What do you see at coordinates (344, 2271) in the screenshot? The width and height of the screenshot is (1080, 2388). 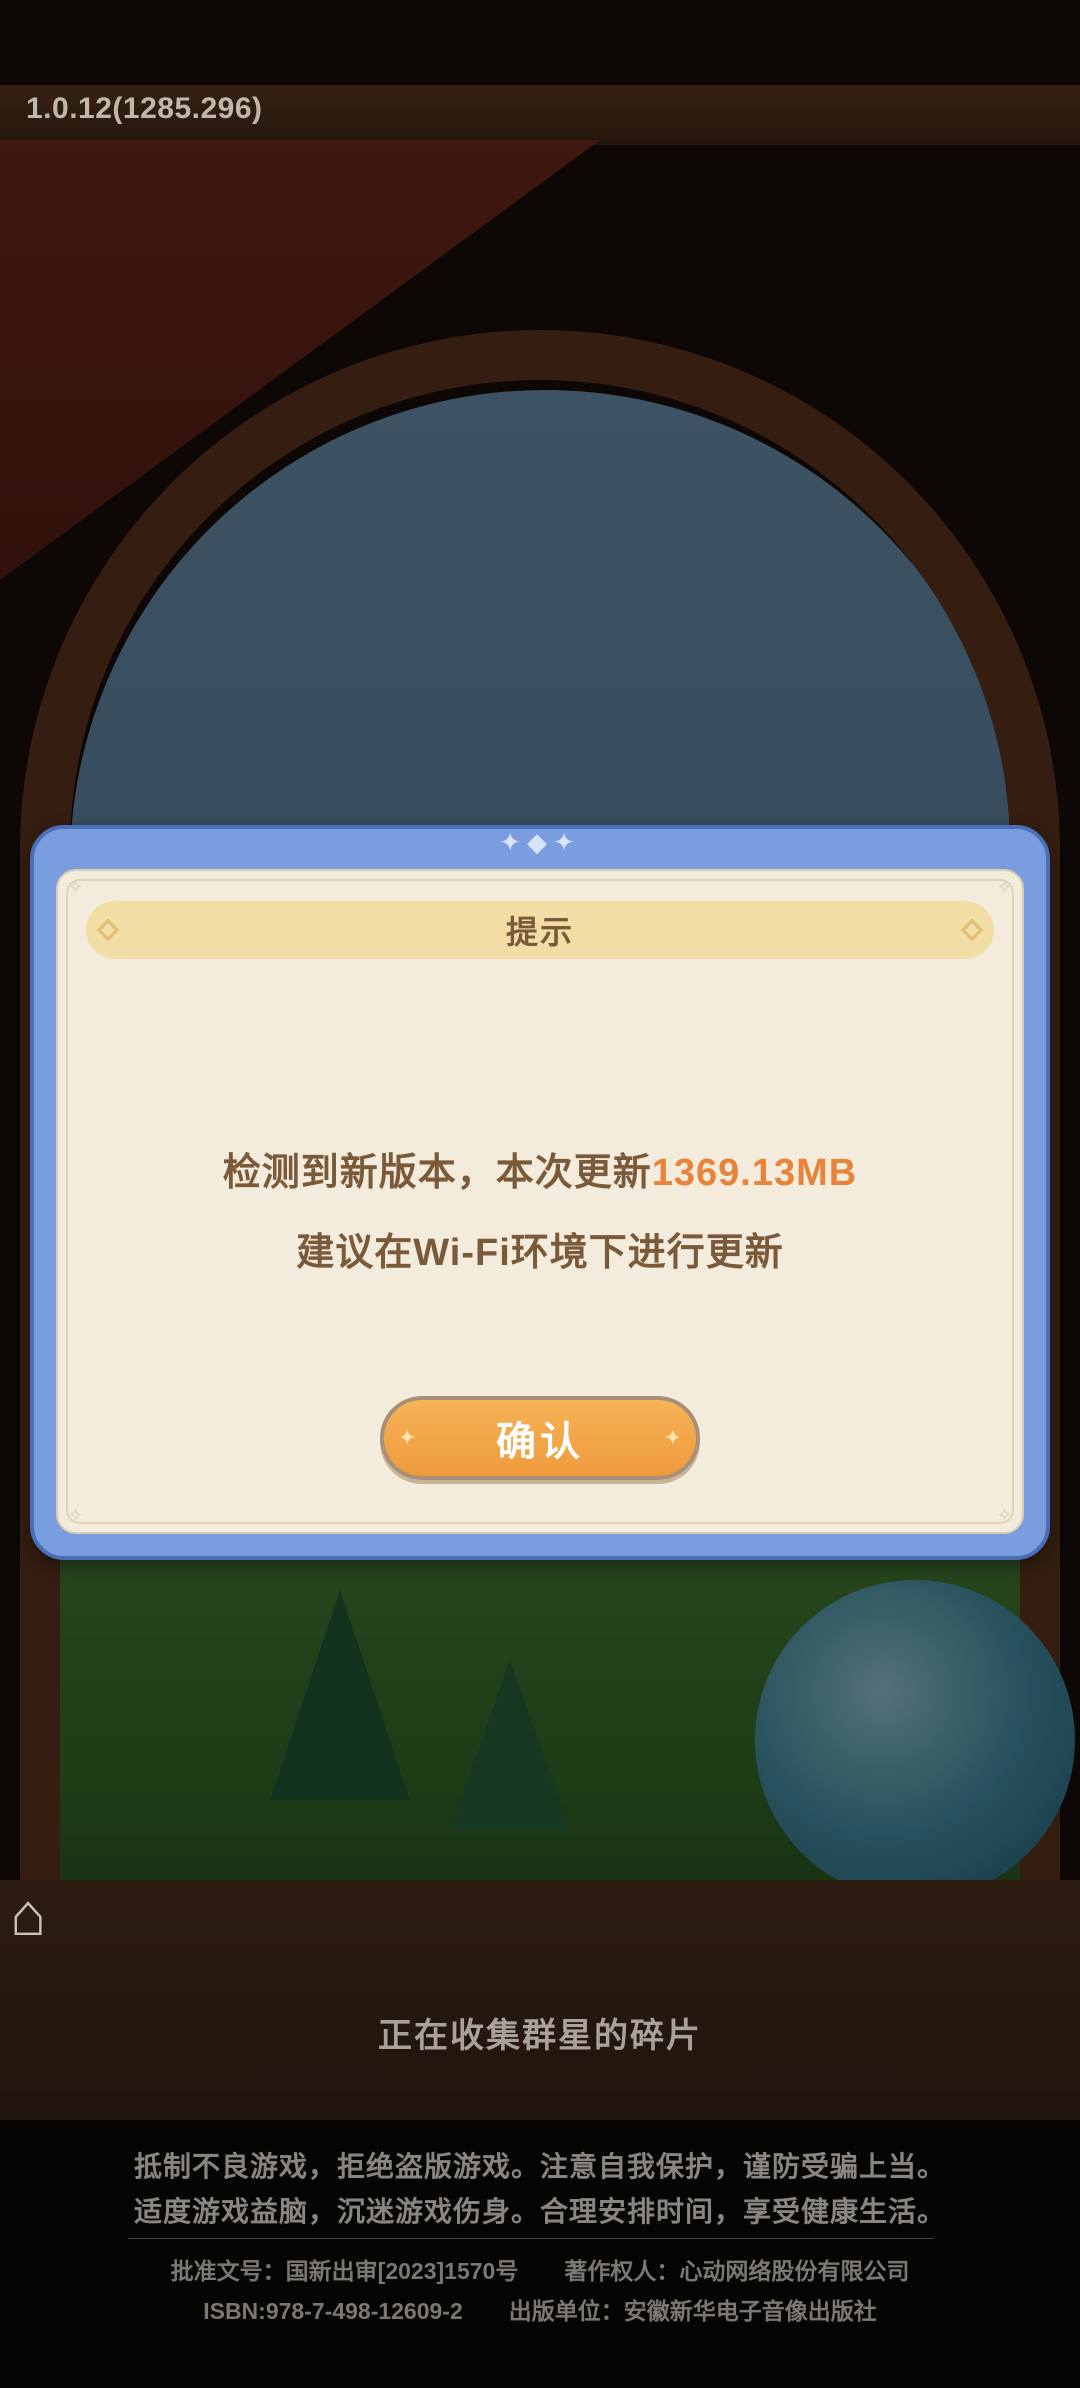 I see `approval-number: 批准文号：国新出审[2023]1570号` at bounding box center [344, 2271].